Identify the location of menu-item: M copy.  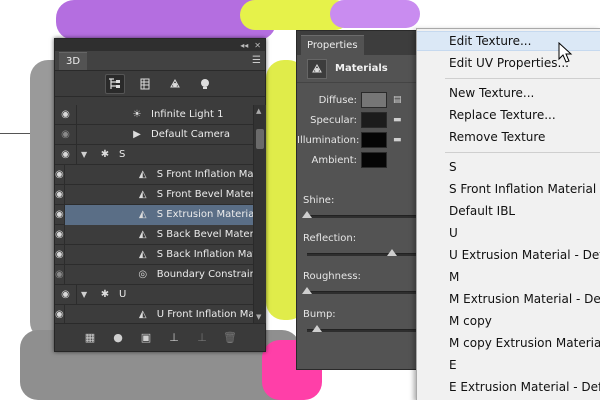
(508, 321).